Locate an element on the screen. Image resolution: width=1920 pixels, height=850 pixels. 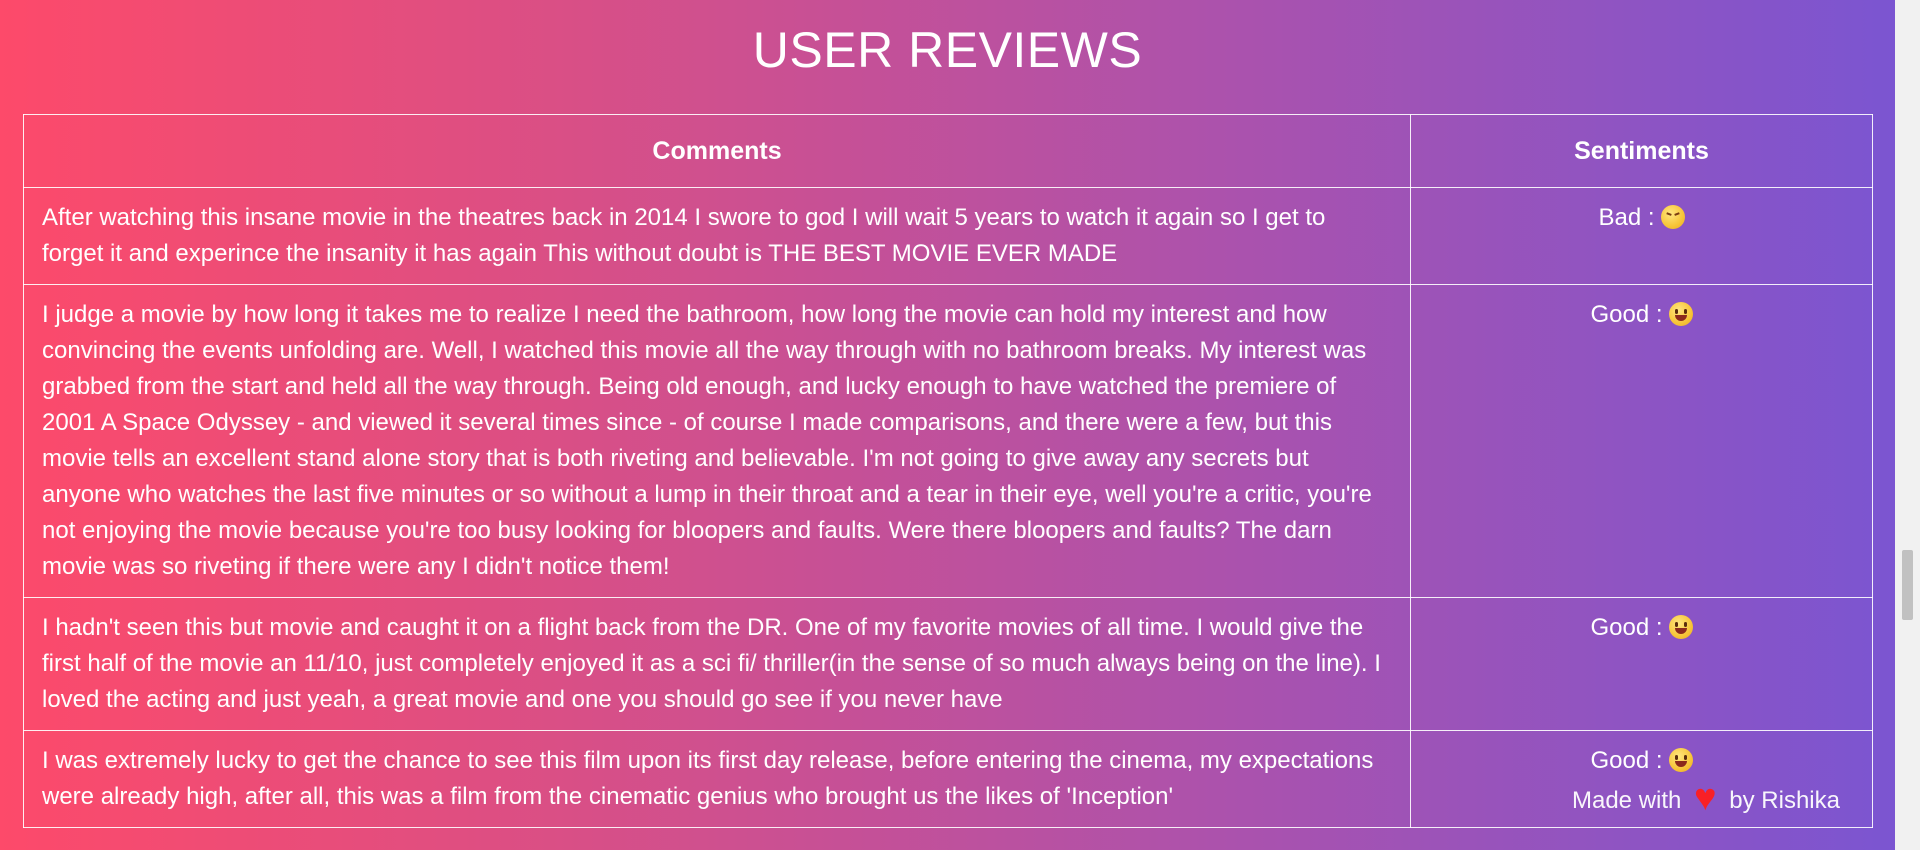
sentiments-column-header: Sentiments is located at coordinates (1641, 151).